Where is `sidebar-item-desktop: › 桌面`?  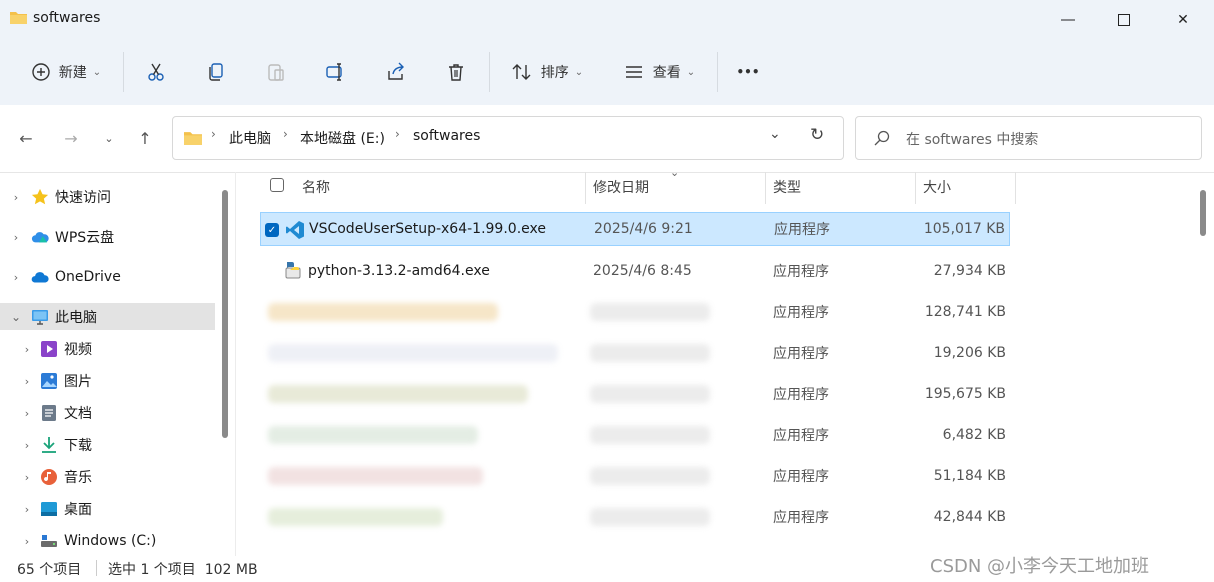 sidebar-item-desktop: › 桌面 is located at coordinates (107, 509).